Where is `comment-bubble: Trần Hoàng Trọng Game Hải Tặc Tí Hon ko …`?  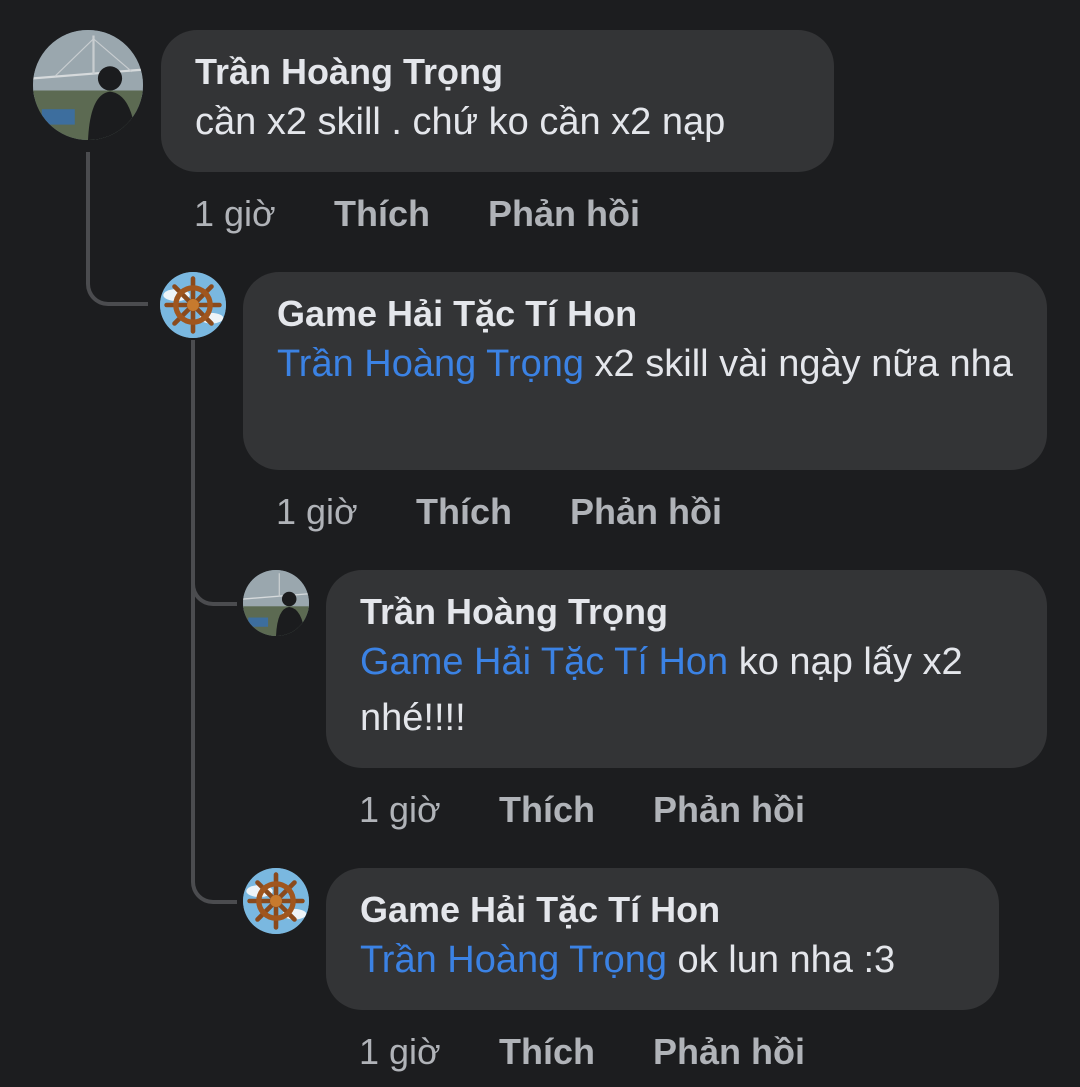
comment-bubble: Trần Hoàng Trọng Game Hải Tặc Tí Hon ko … is located at coordinates (686, 669).